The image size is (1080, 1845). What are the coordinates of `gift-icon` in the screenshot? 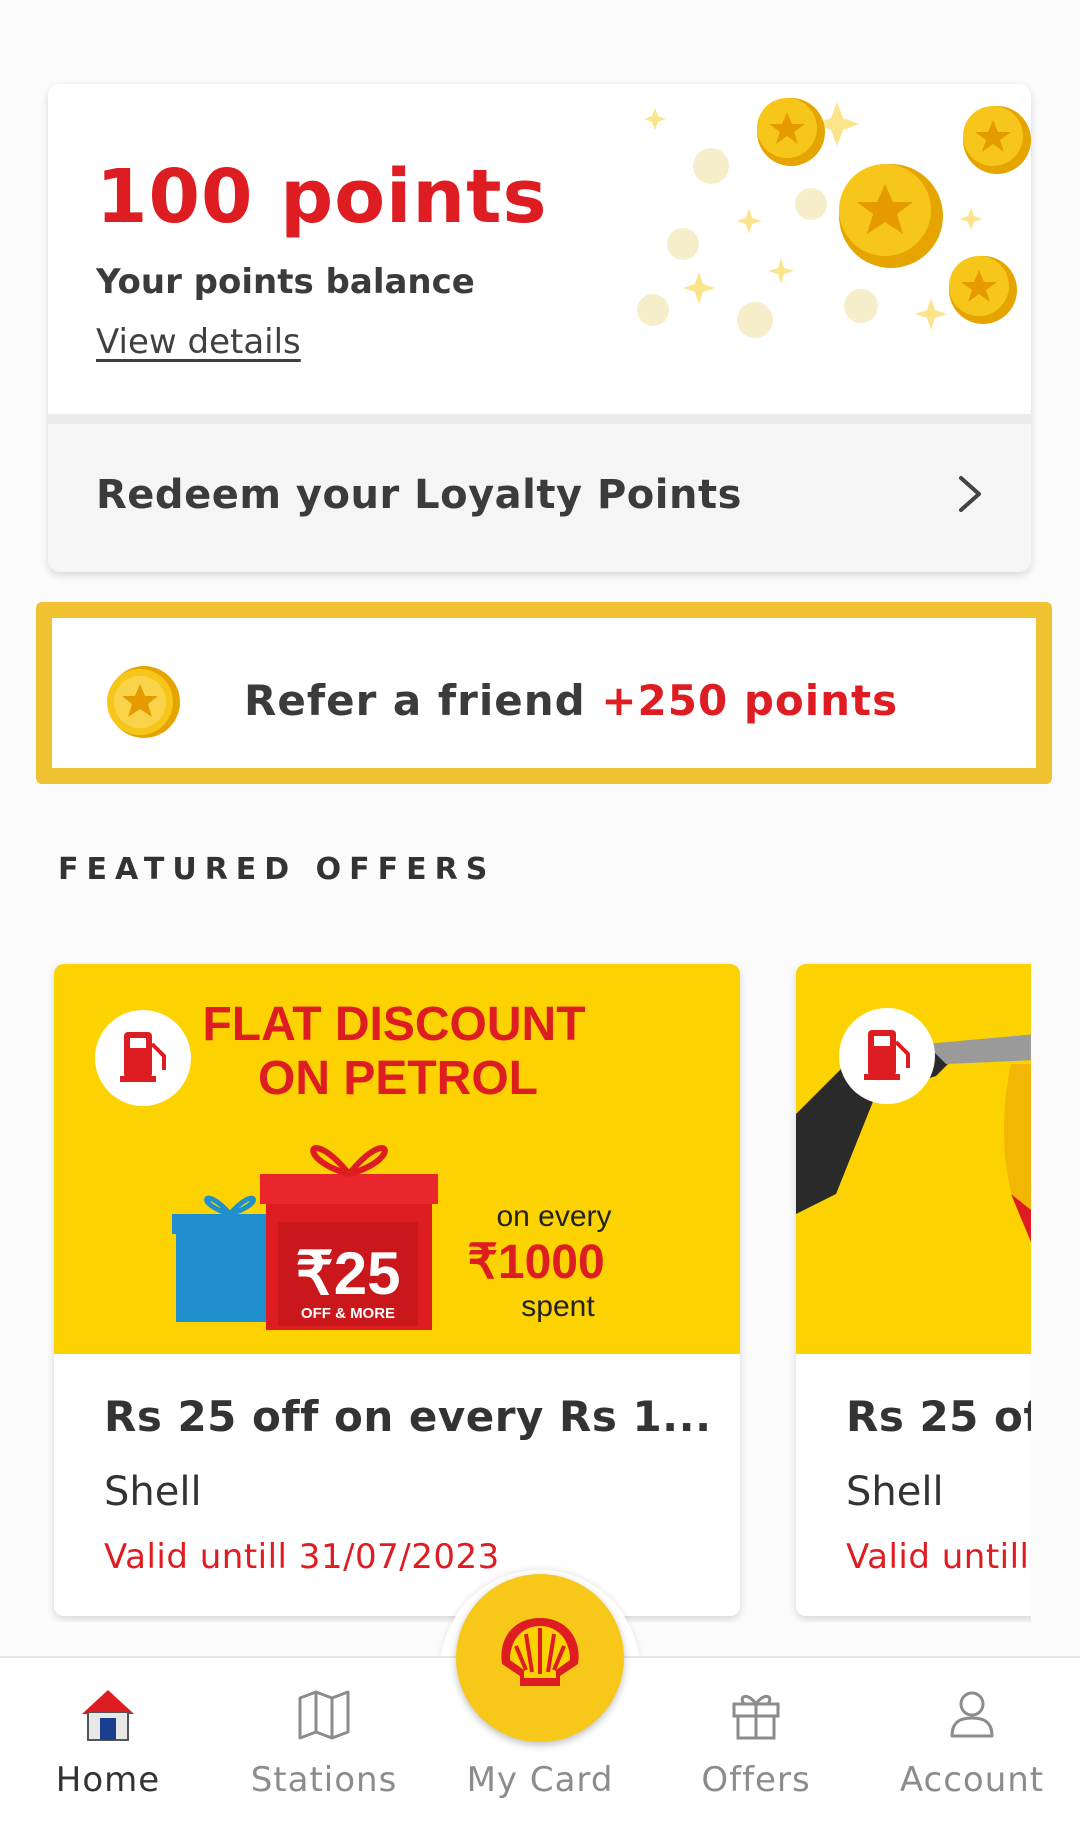 It's located at (756, 1717).